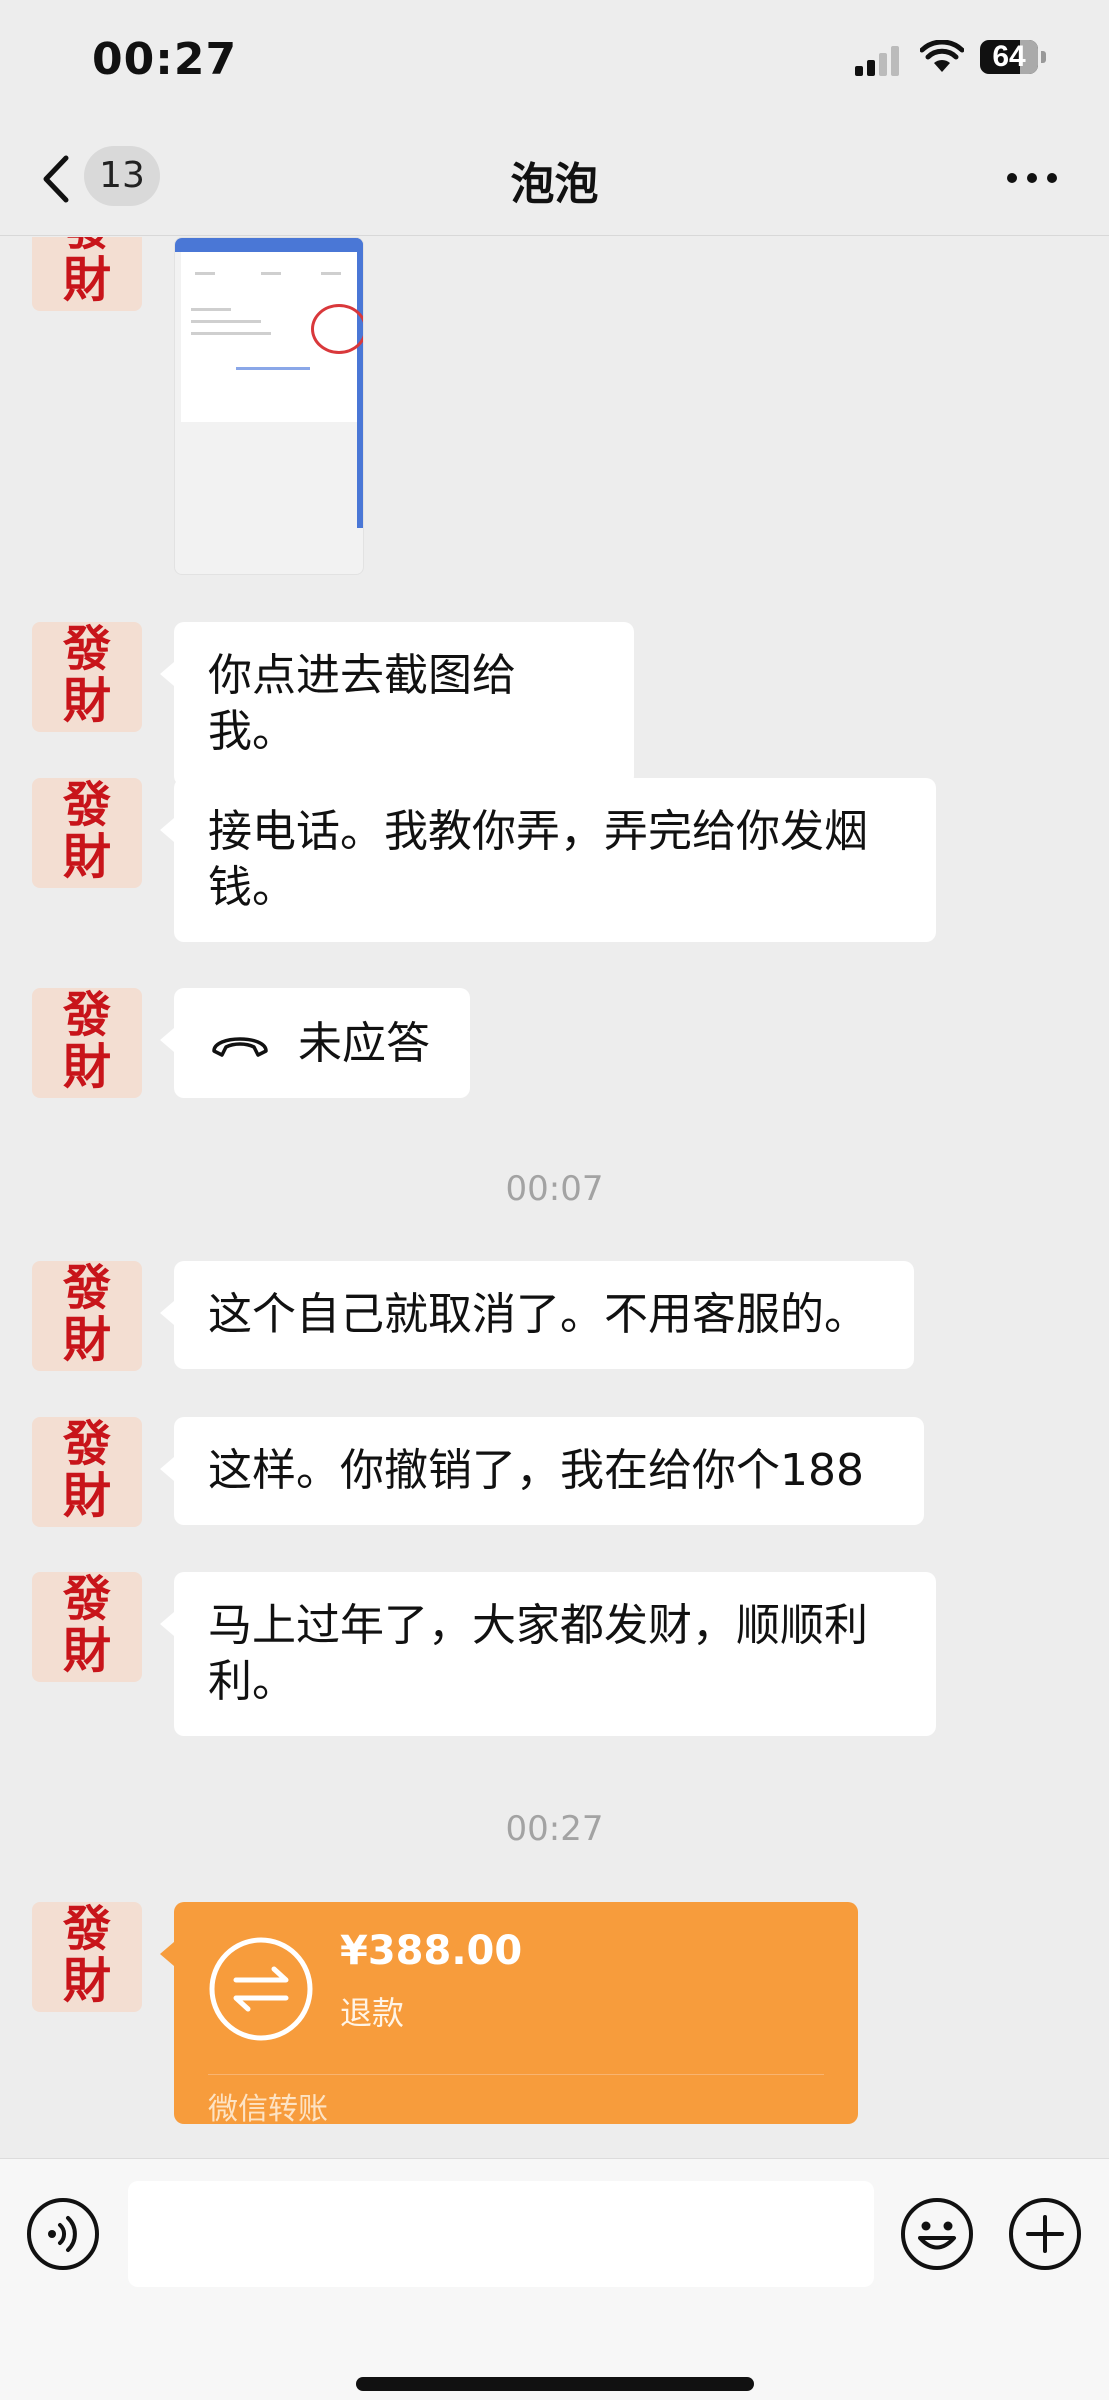 The width and height of the screenshot is (1109, 2400). What do you see at coordinates (268, 2109) in the screenshot?
I see `transfer-footer: 微信转账` at bounding box center [268, 2109].